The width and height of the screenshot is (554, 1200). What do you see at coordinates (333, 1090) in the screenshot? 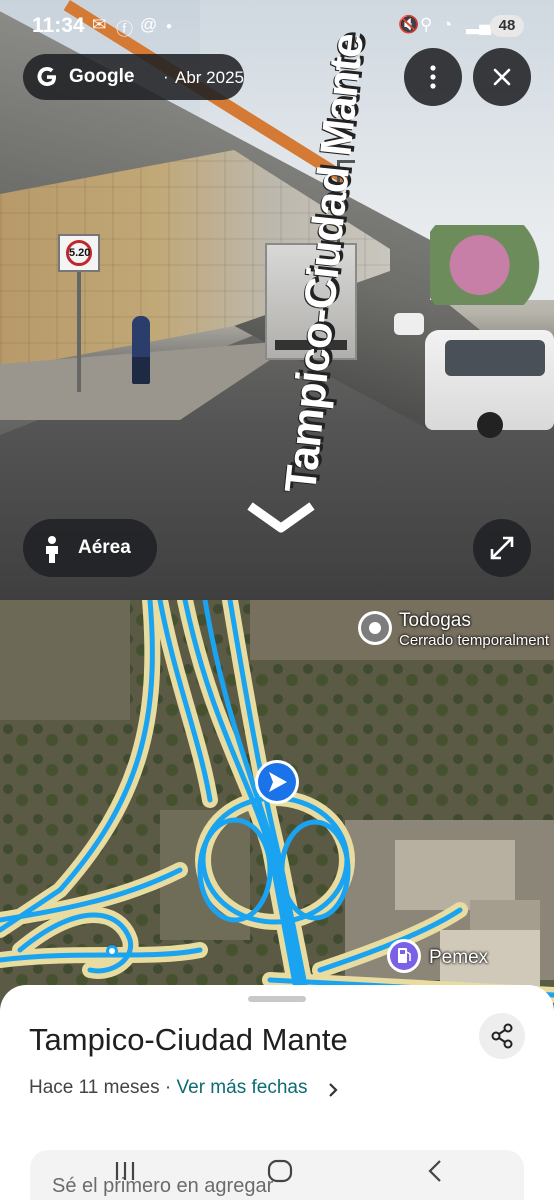
I see `chevron-right-icon` at bounding box center [333, 1090].